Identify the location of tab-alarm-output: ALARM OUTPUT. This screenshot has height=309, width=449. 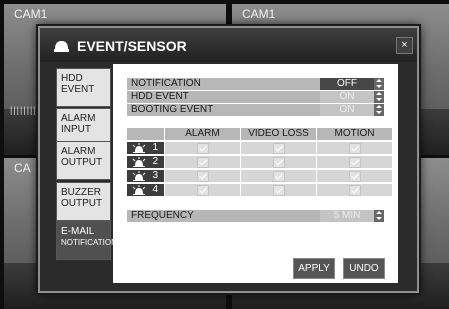
(83, 160).